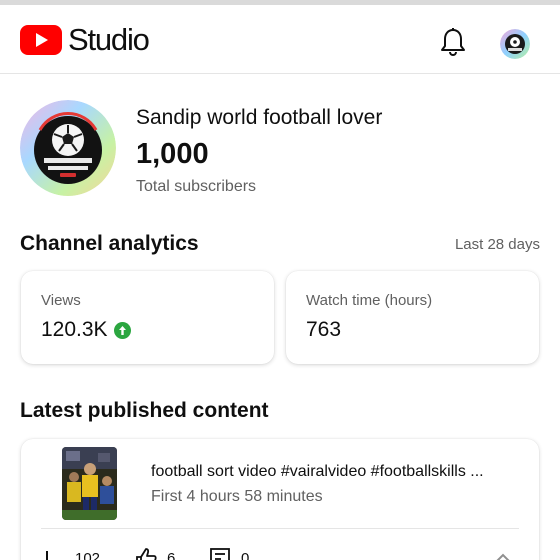 This screenshot has width=560, height=560. I want to click on thumbs-up-icon, so click(146, 554).